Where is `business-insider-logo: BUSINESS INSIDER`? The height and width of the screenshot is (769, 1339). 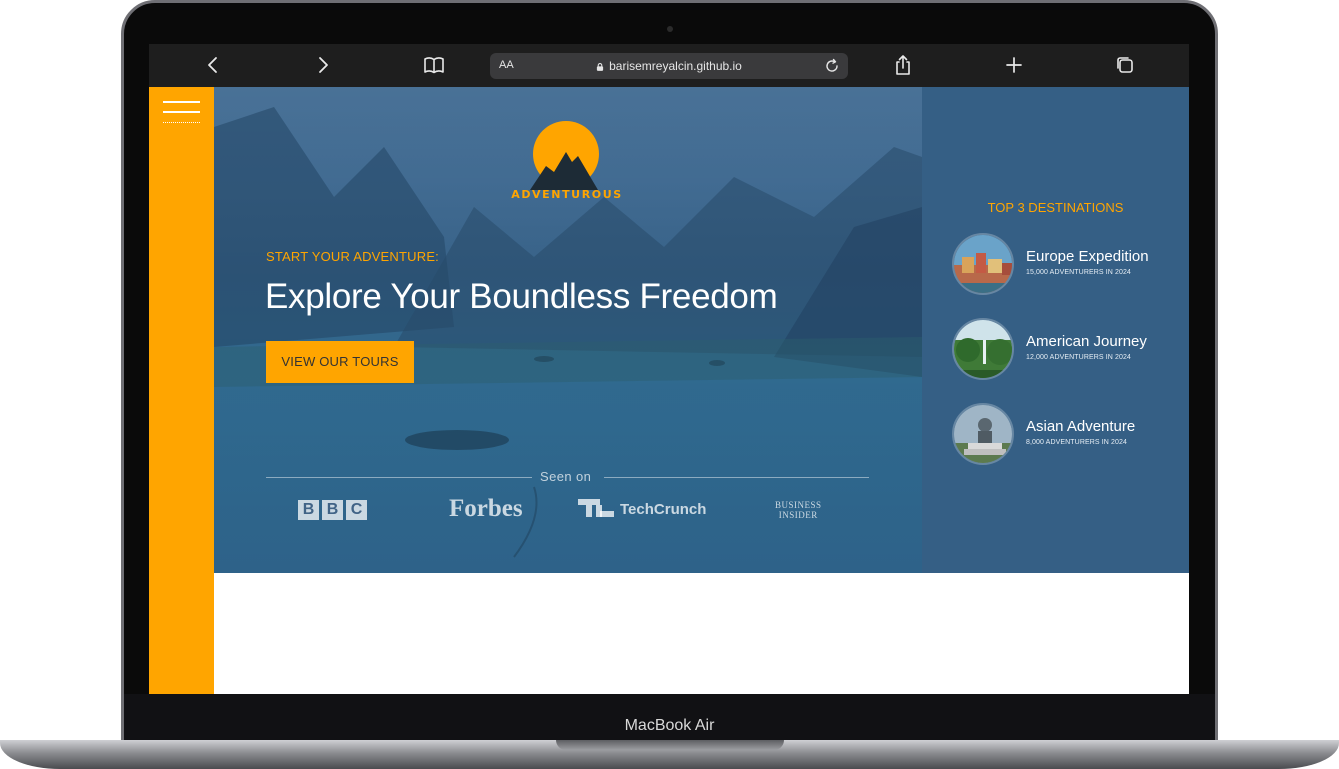 business-insider-logo: BUSINESS INSIDER is located at coordinates (798, 510).